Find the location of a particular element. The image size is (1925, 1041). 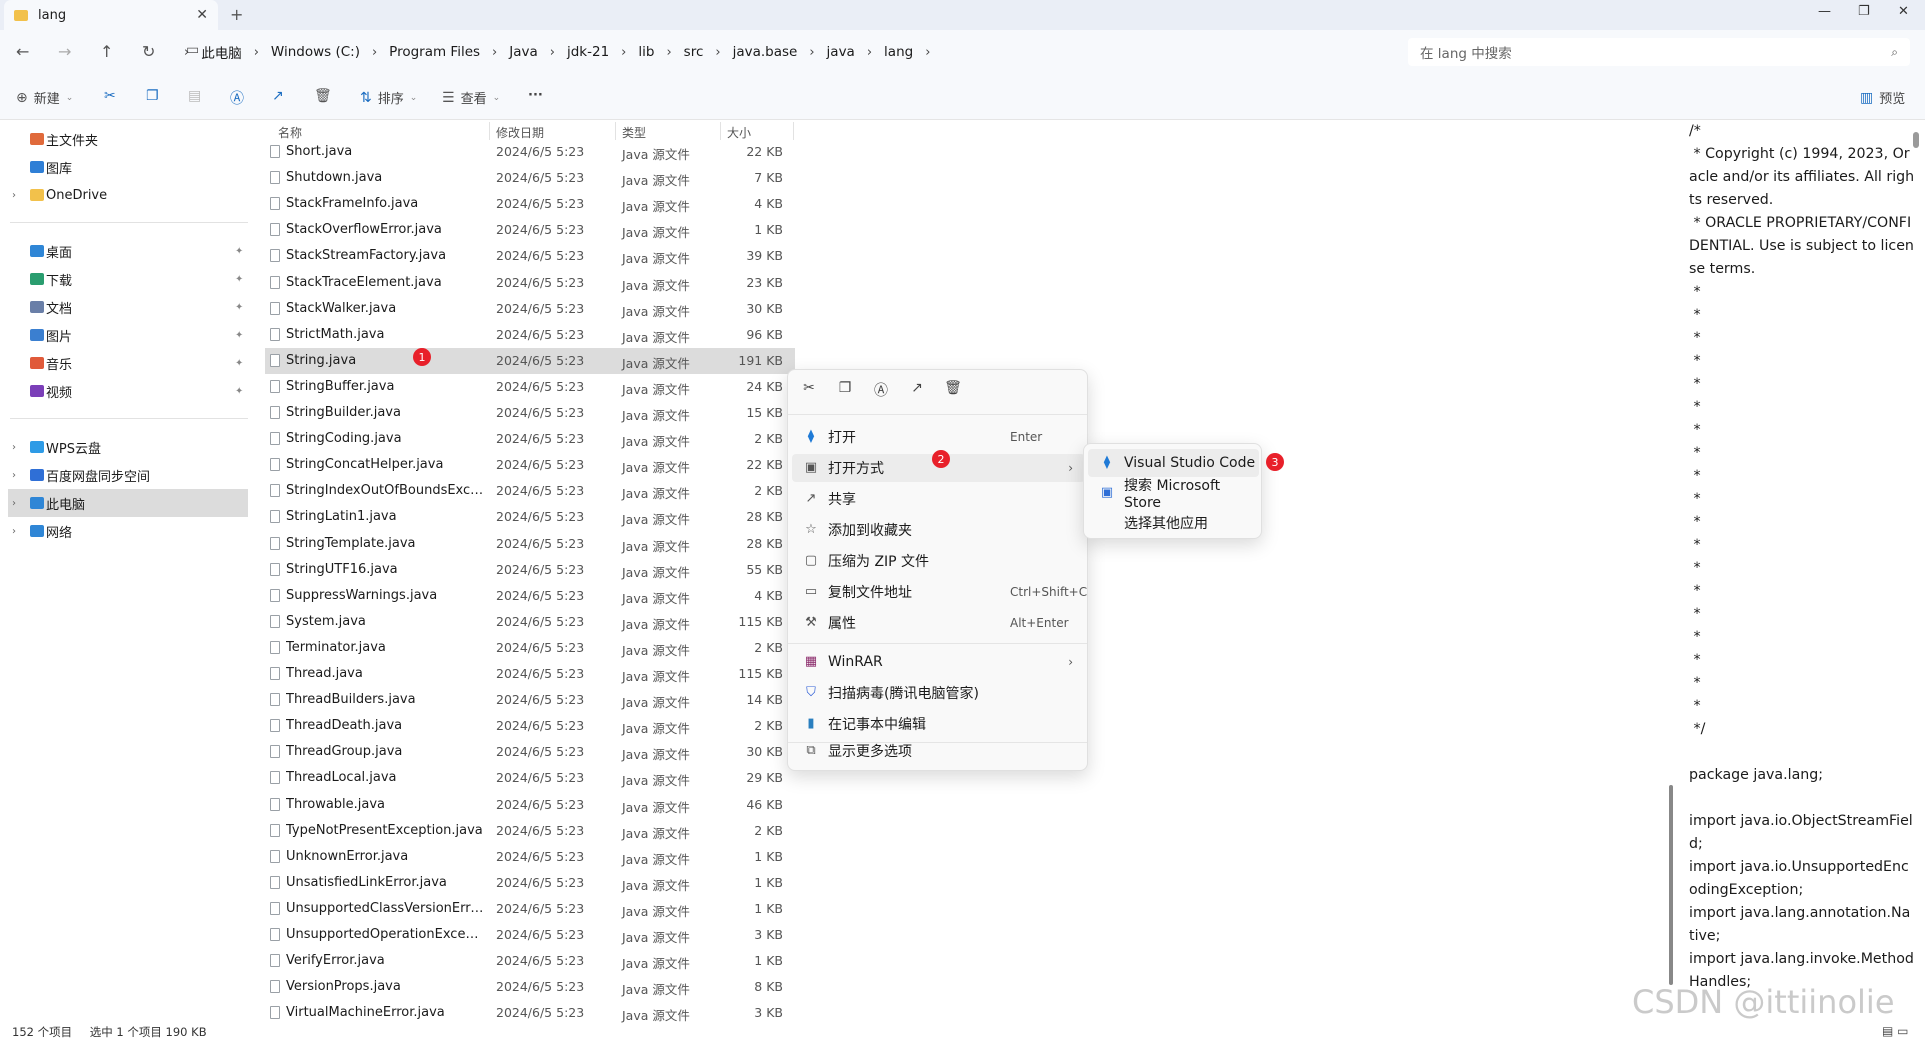

sidebar-item: › OneDrive is located at coordinates (124, 195).